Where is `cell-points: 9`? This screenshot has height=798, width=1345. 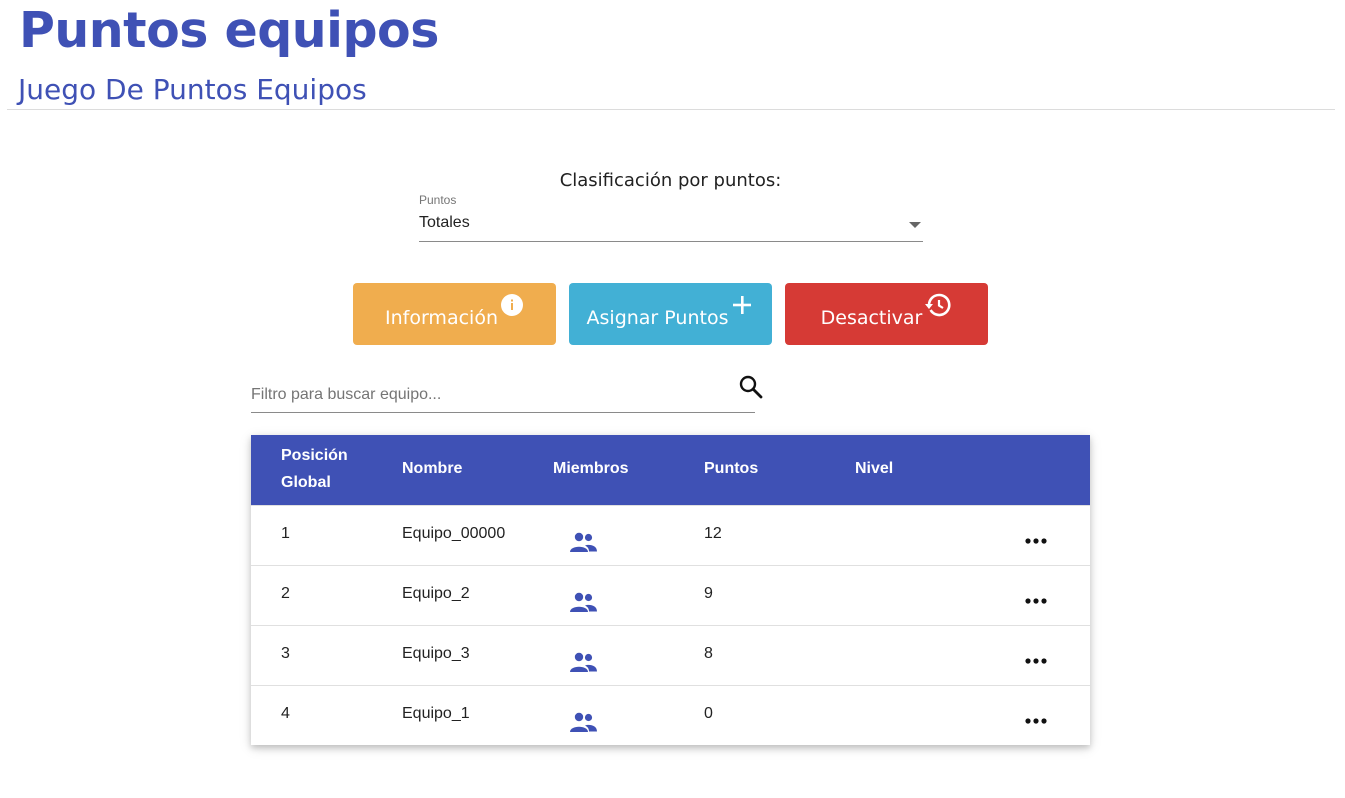
cell-points: 9 is located at coordinates (708, 593).